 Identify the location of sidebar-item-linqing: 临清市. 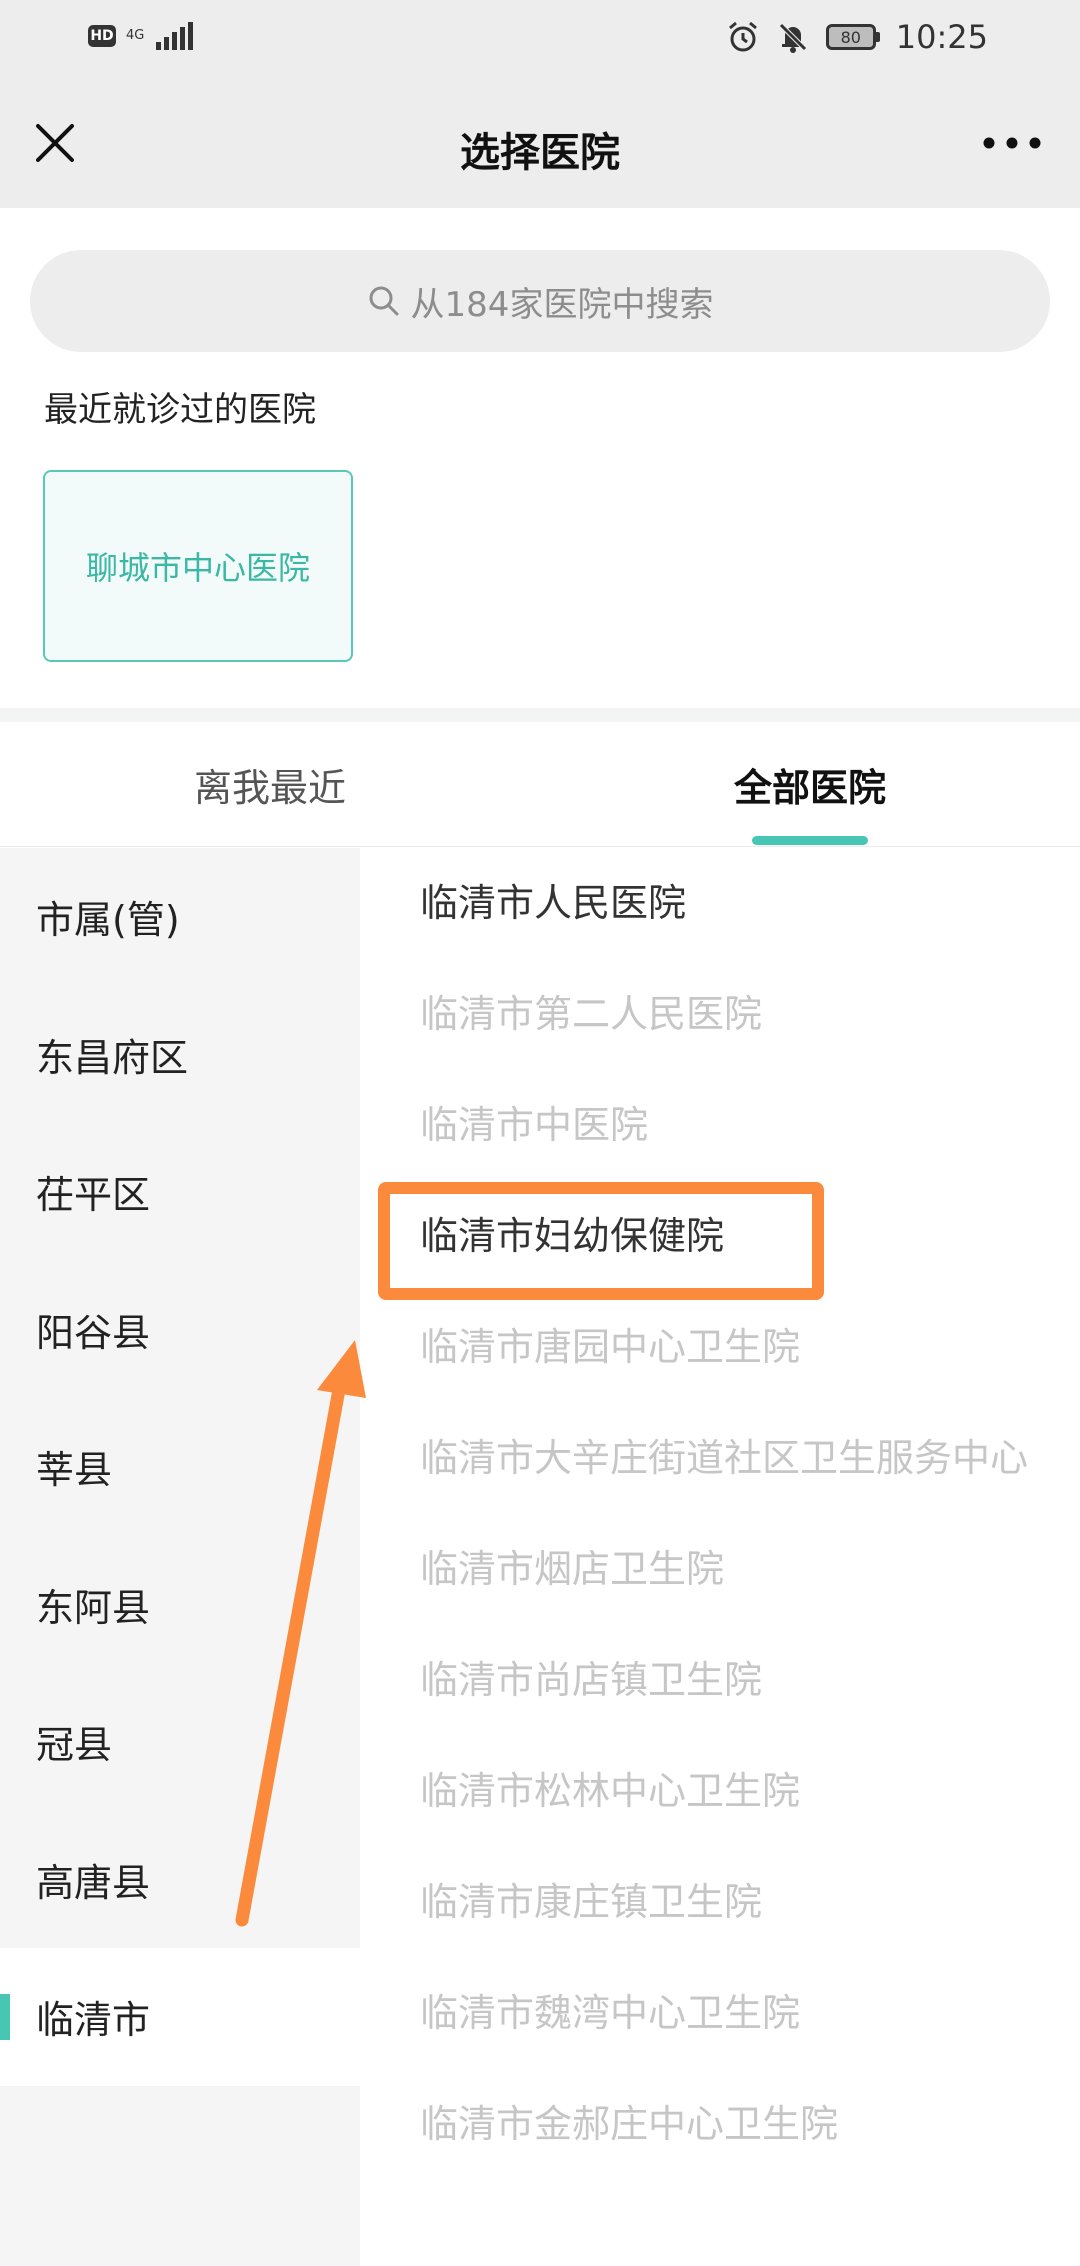
(180, 2017).